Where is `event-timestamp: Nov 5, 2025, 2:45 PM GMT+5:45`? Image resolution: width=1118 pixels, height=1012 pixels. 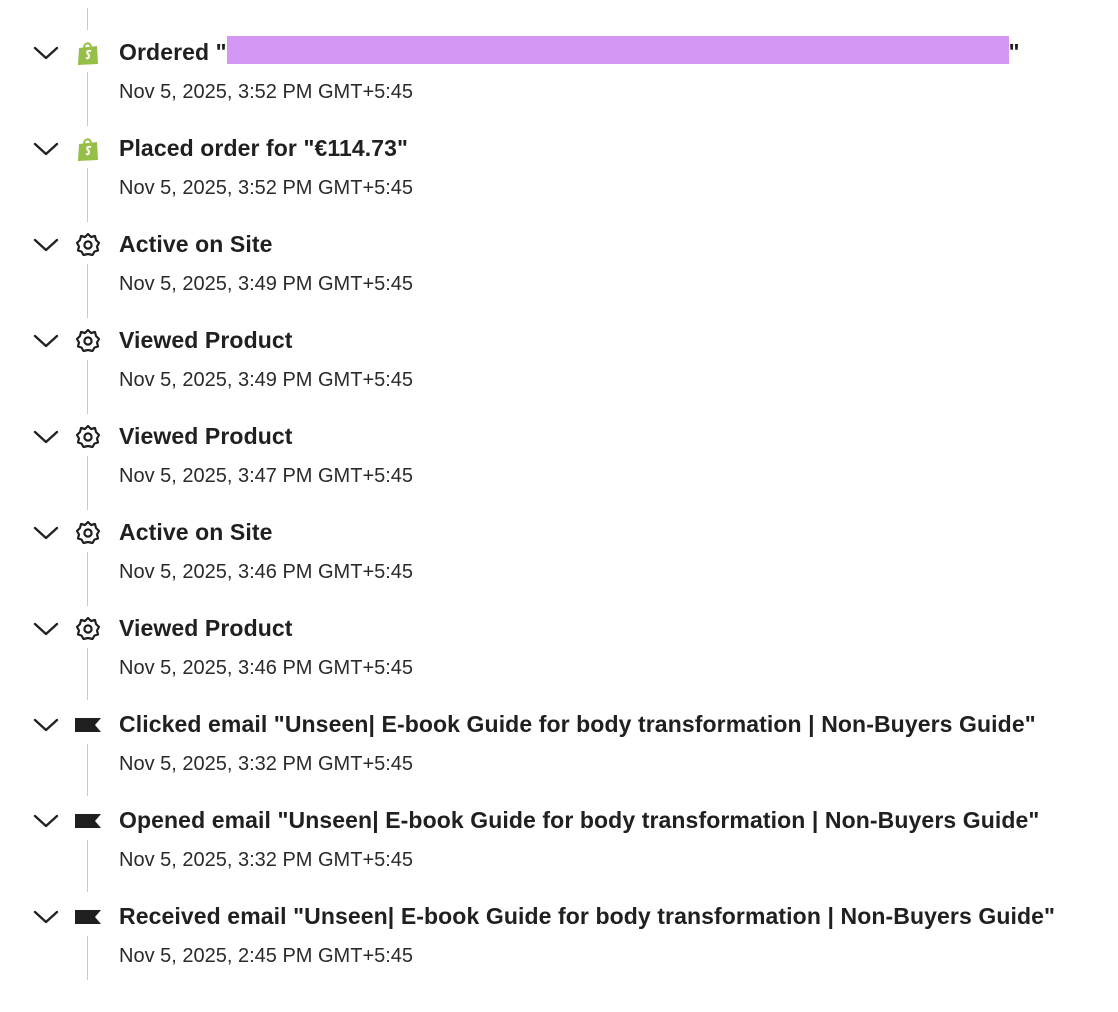 event-timestamp: Nov 5, 2025, 2:45 PM GMT+5:45 is located at coordinates (266, 956).